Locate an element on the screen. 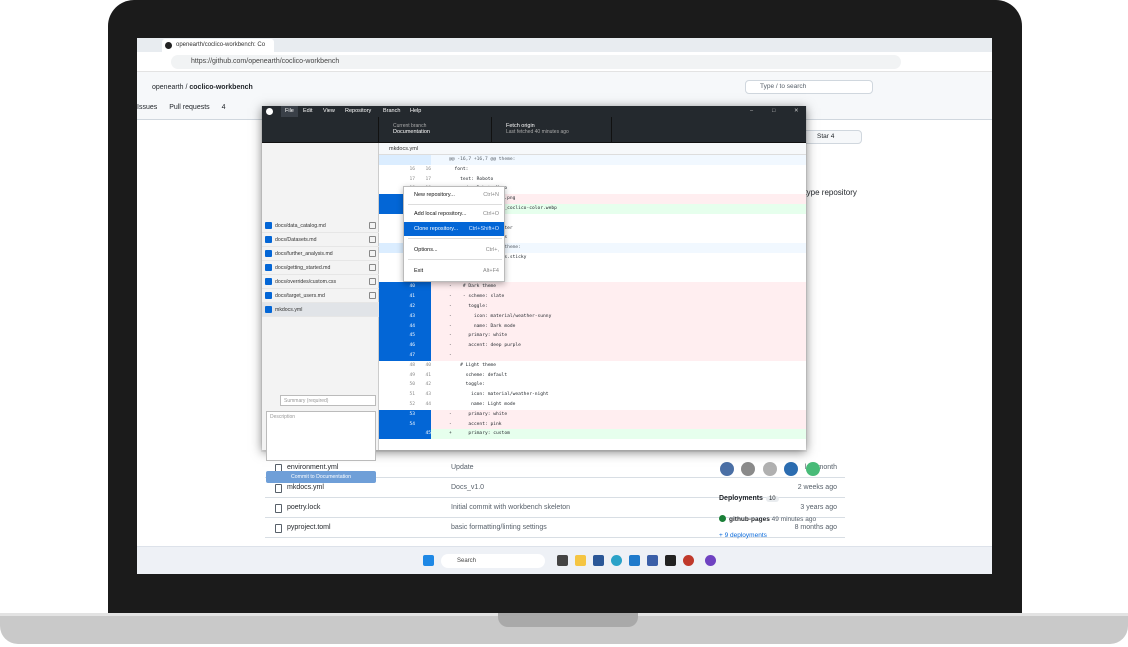 This screenshot has width=1128, height=647. menu-item-new-repository: New repository... Ctrl+N is located at coordinates (454, 195).